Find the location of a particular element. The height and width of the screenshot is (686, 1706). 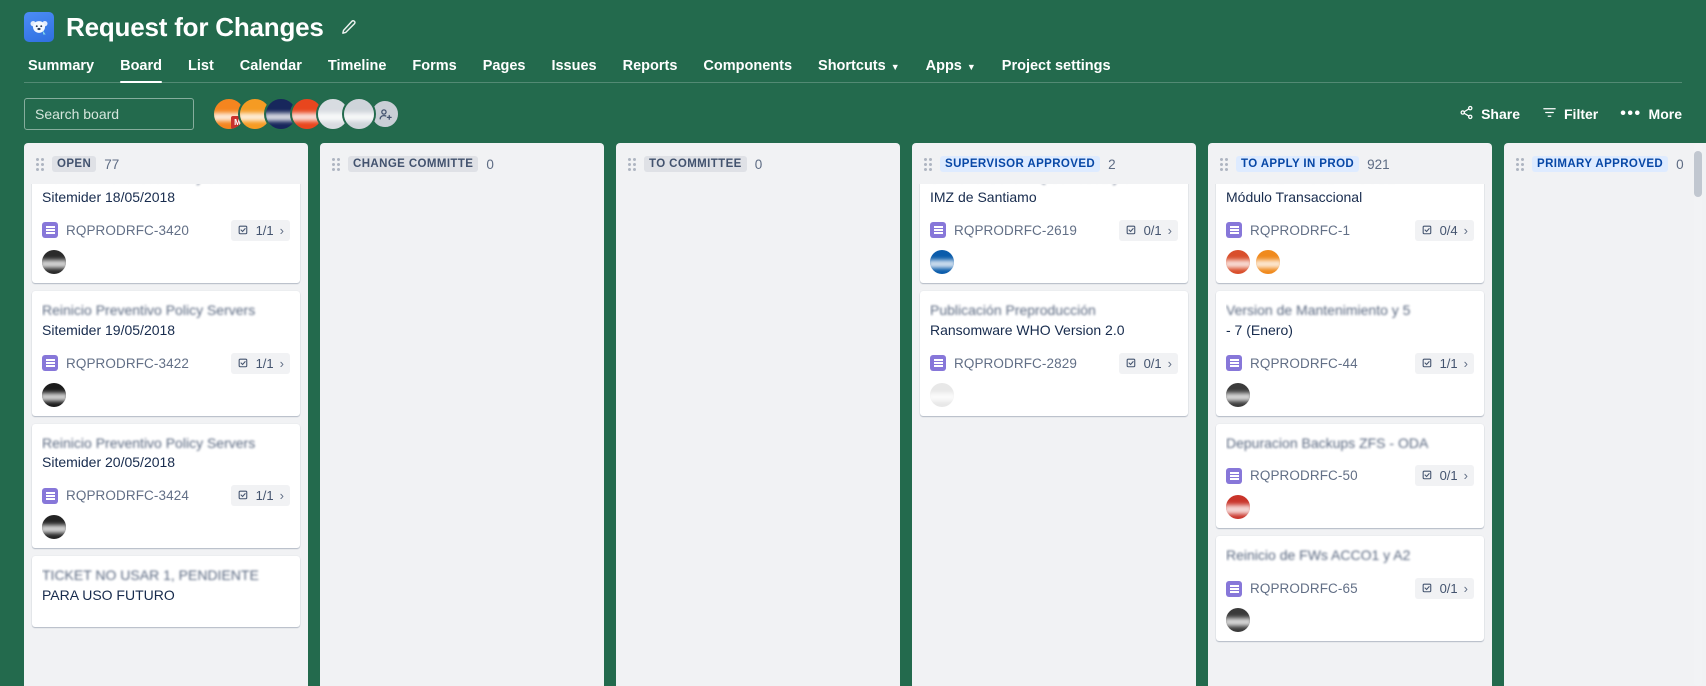

share-button: Share is located at coordinates (1489, 114).